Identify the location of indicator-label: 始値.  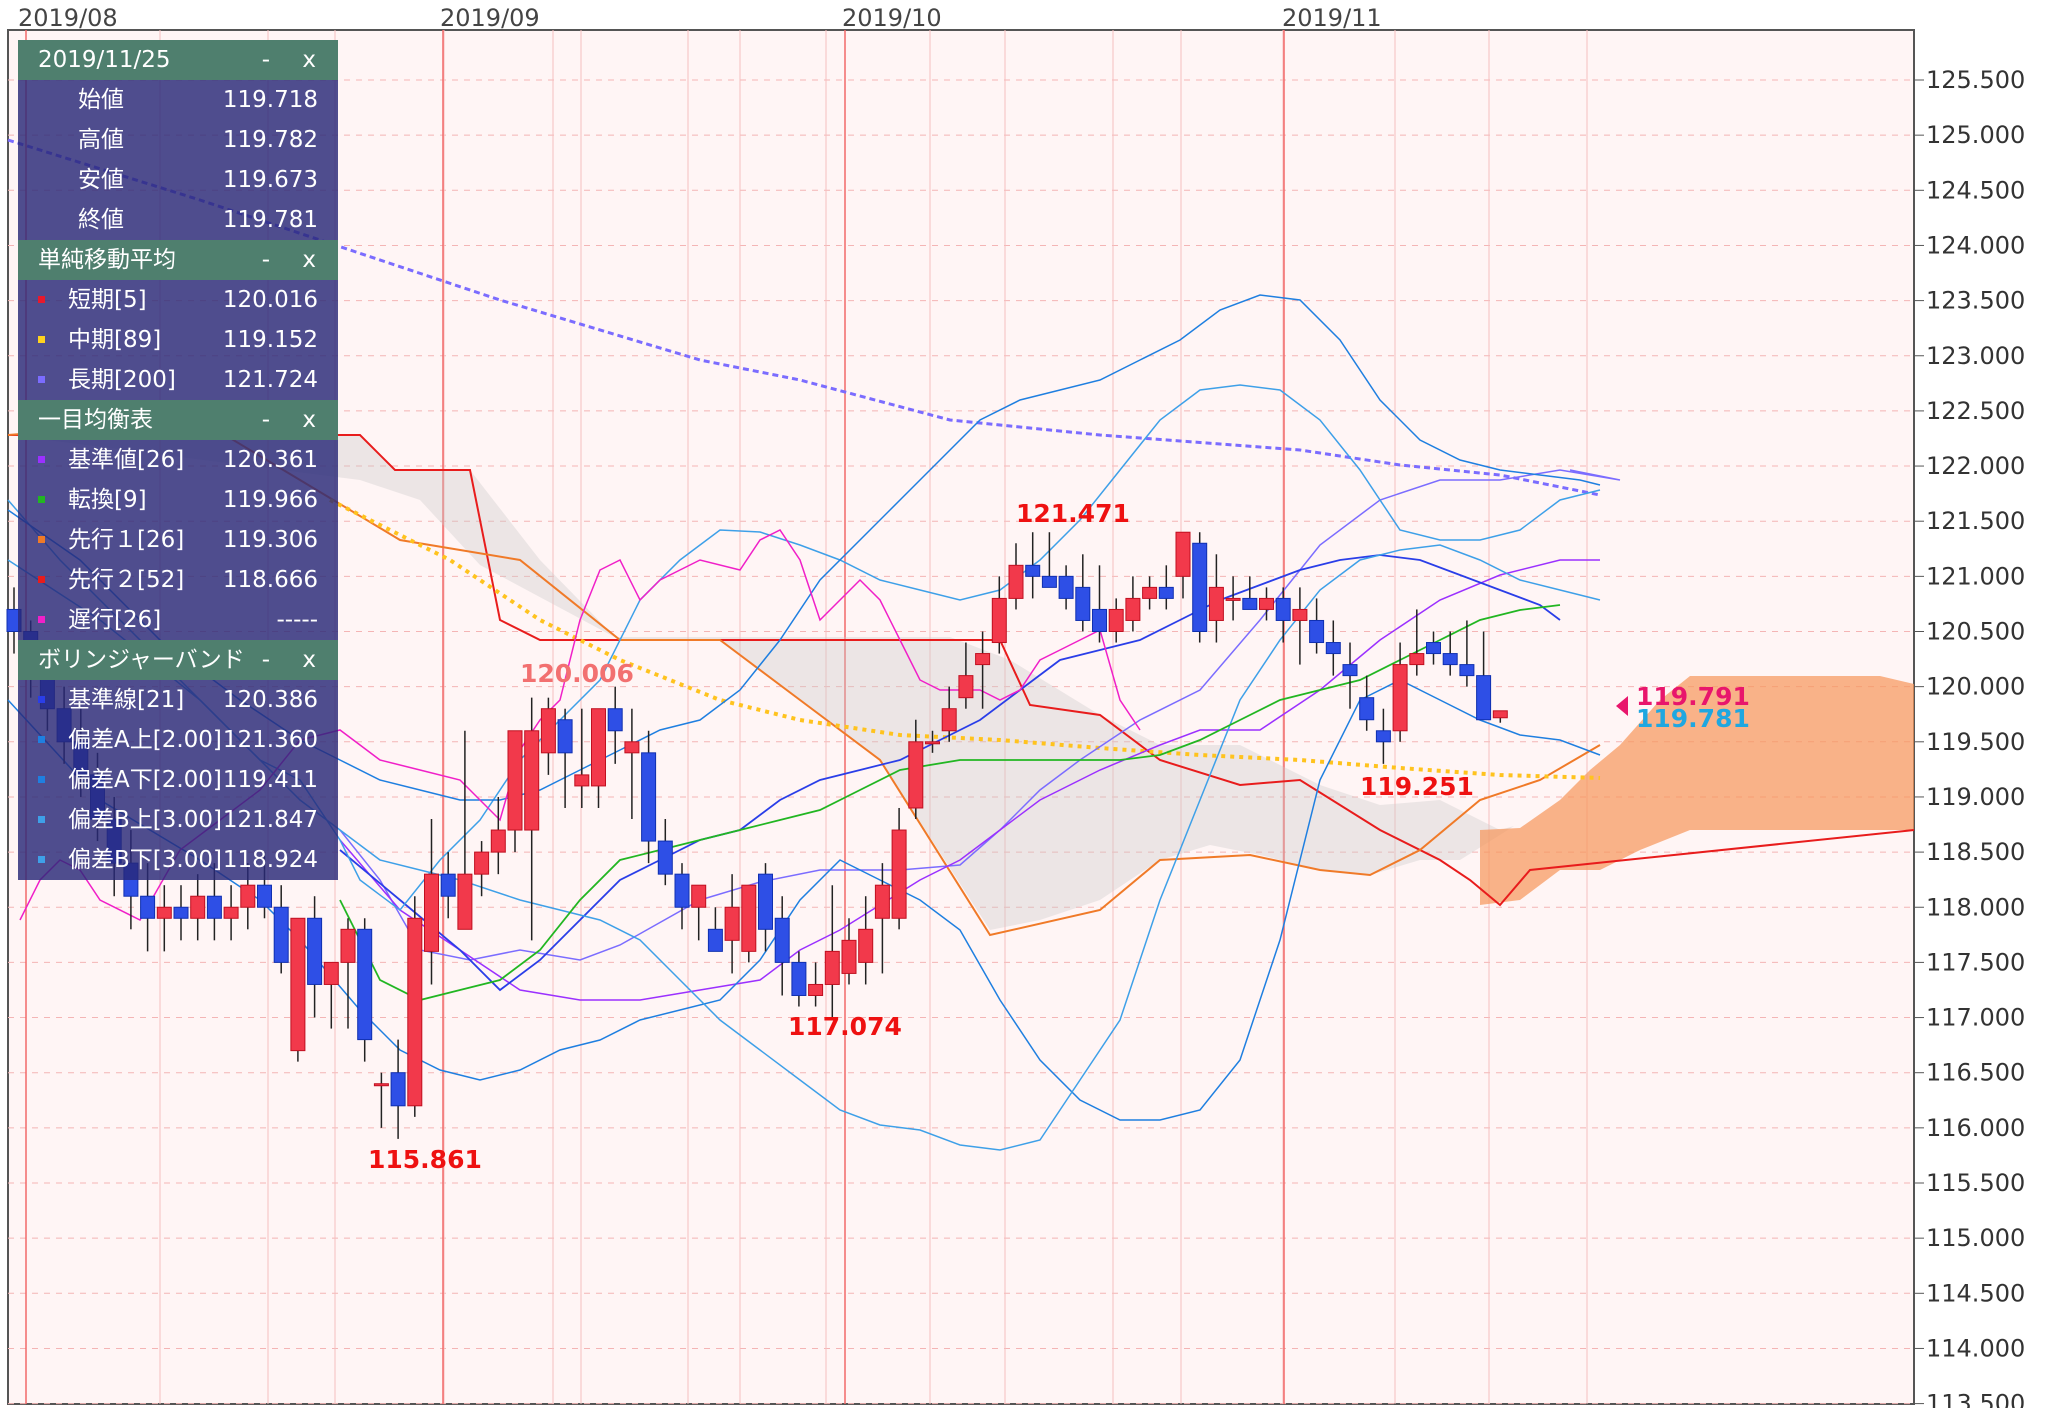
(101, 100).